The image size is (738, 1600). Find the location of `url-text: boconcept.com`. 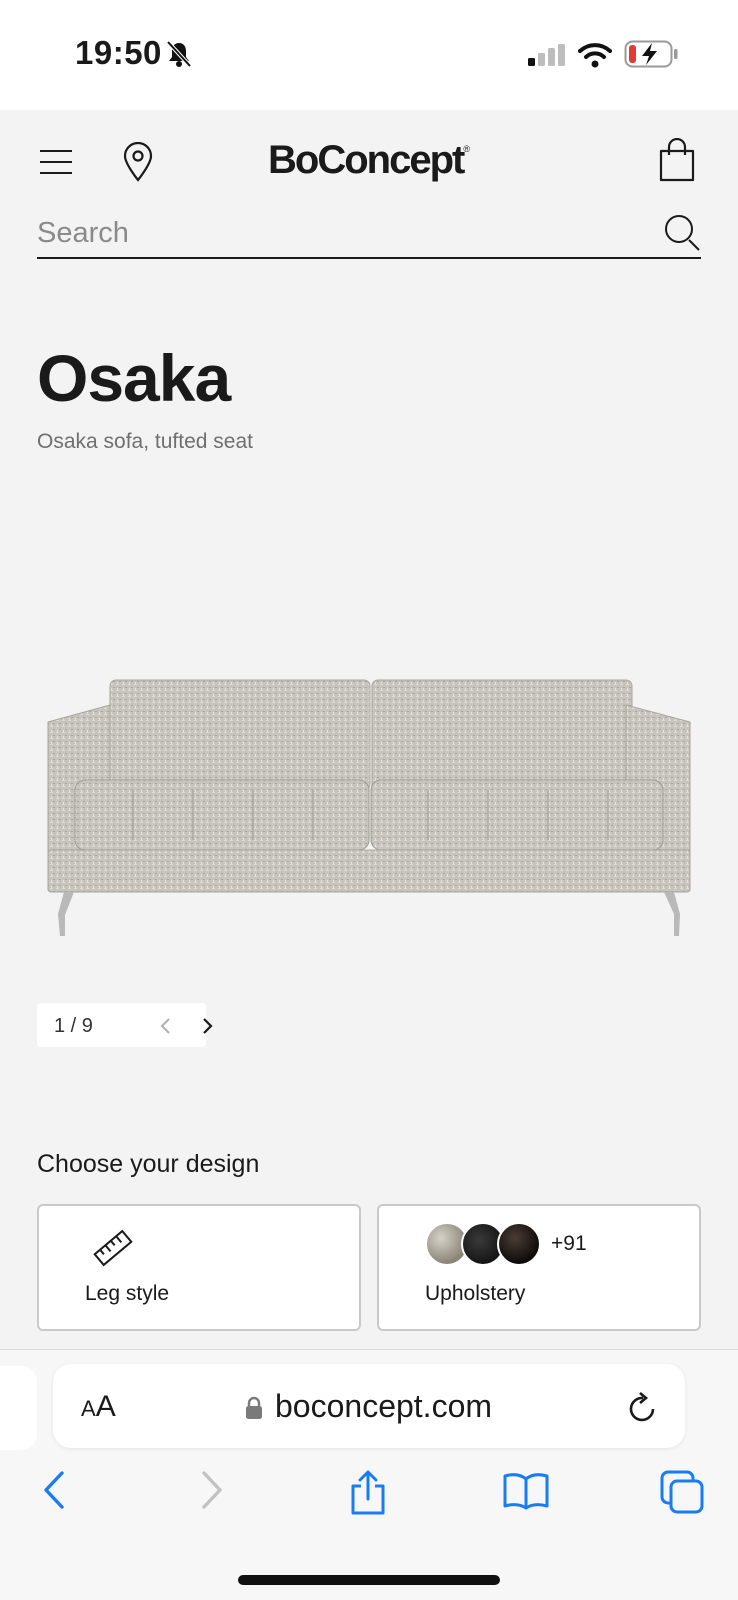

url-text: boconcept.com is located at coordinates (384, 1406).